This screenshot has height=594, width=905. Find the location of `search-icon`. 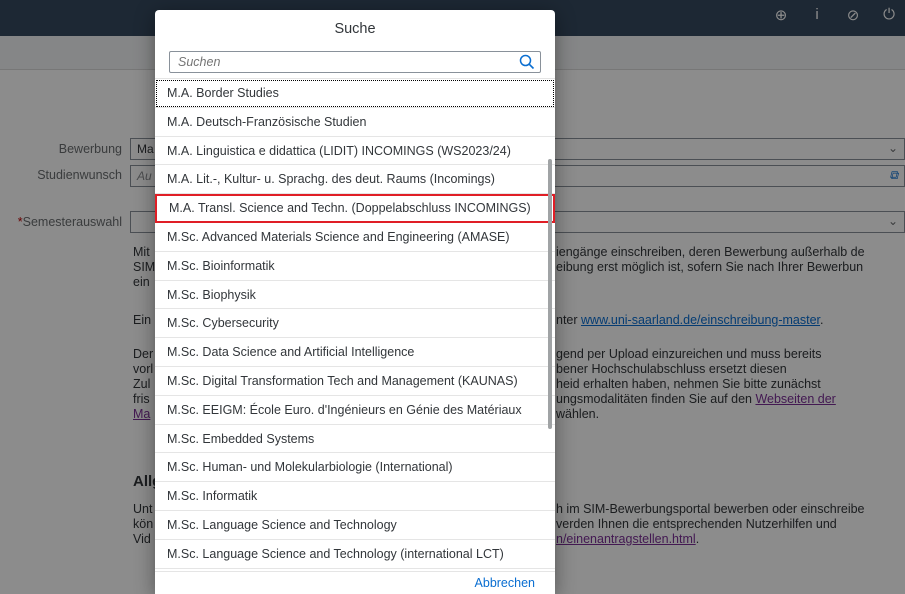

search-icon is located at coordinates (527, 62).